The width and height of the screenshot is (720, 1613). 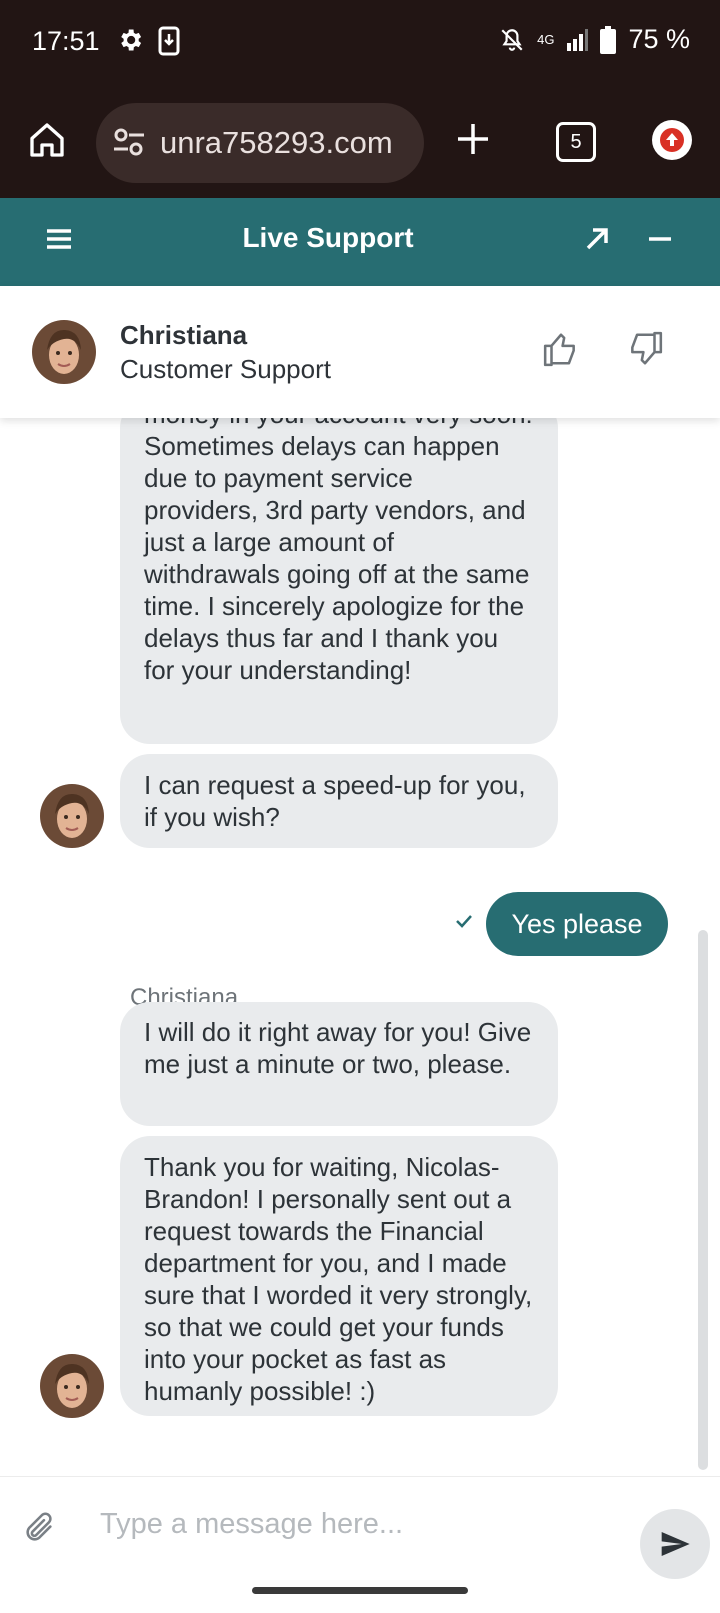 What do you see at coordinates (672, 140) in the screenshot?
I see `update-icon` at bounding box center [672, 140].